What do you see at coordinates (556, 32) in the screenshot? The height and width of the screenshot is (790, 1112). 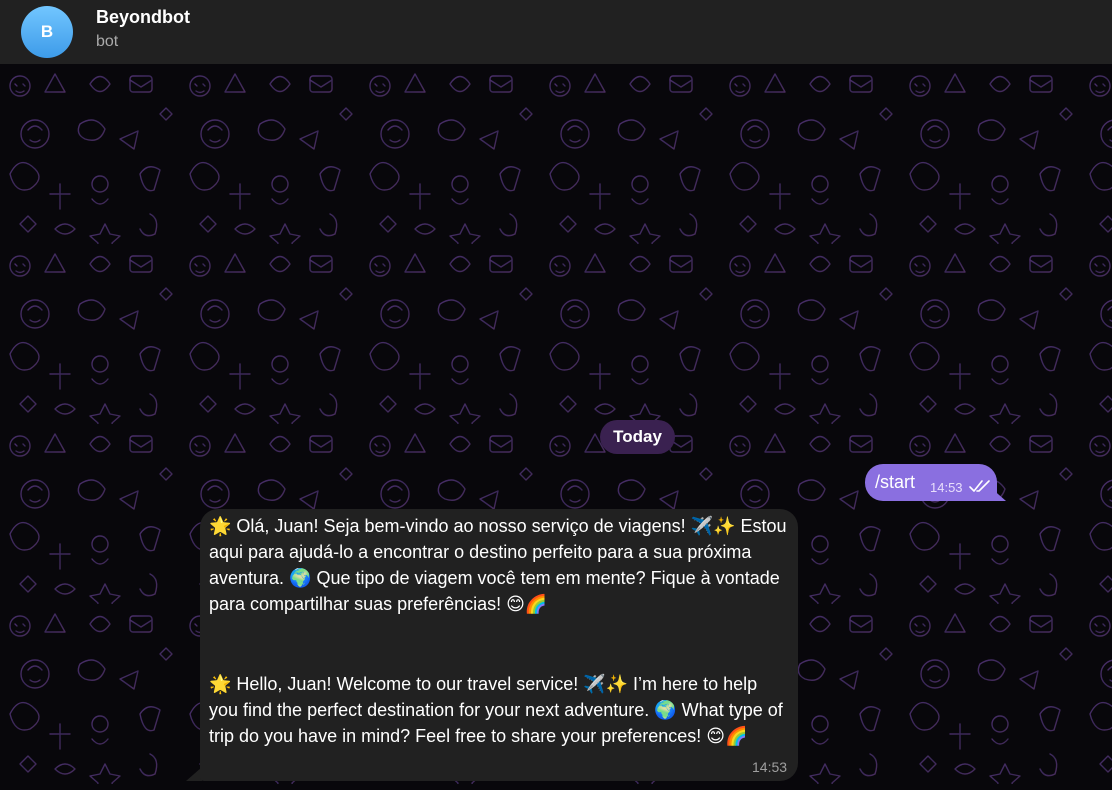 I see `chat-header: B Beyondbot bot` at bounding box center [556, 32].